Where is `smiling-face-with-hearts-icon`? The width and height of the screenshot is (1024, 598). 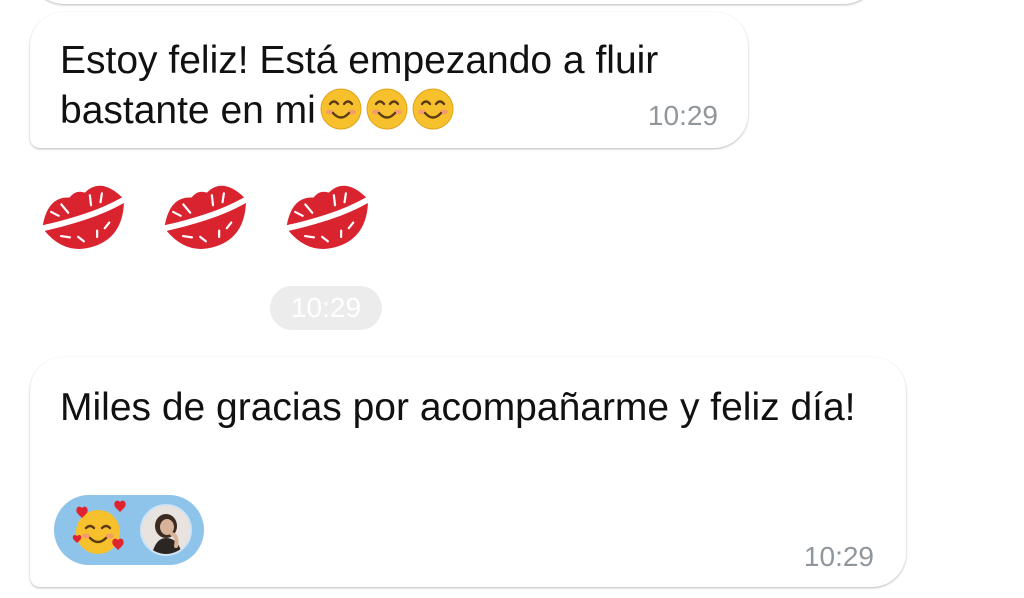
smiling-face-with-hearts-icon is located at coordinates (100, 530).